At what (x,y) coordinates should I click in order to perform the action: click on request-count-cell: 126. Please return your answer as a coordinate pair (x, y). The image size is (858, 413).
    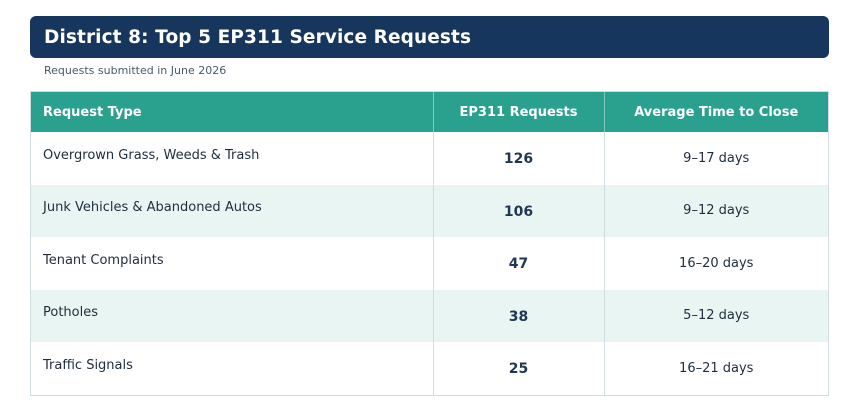
    Looking at the image, I should click on (519, 158).